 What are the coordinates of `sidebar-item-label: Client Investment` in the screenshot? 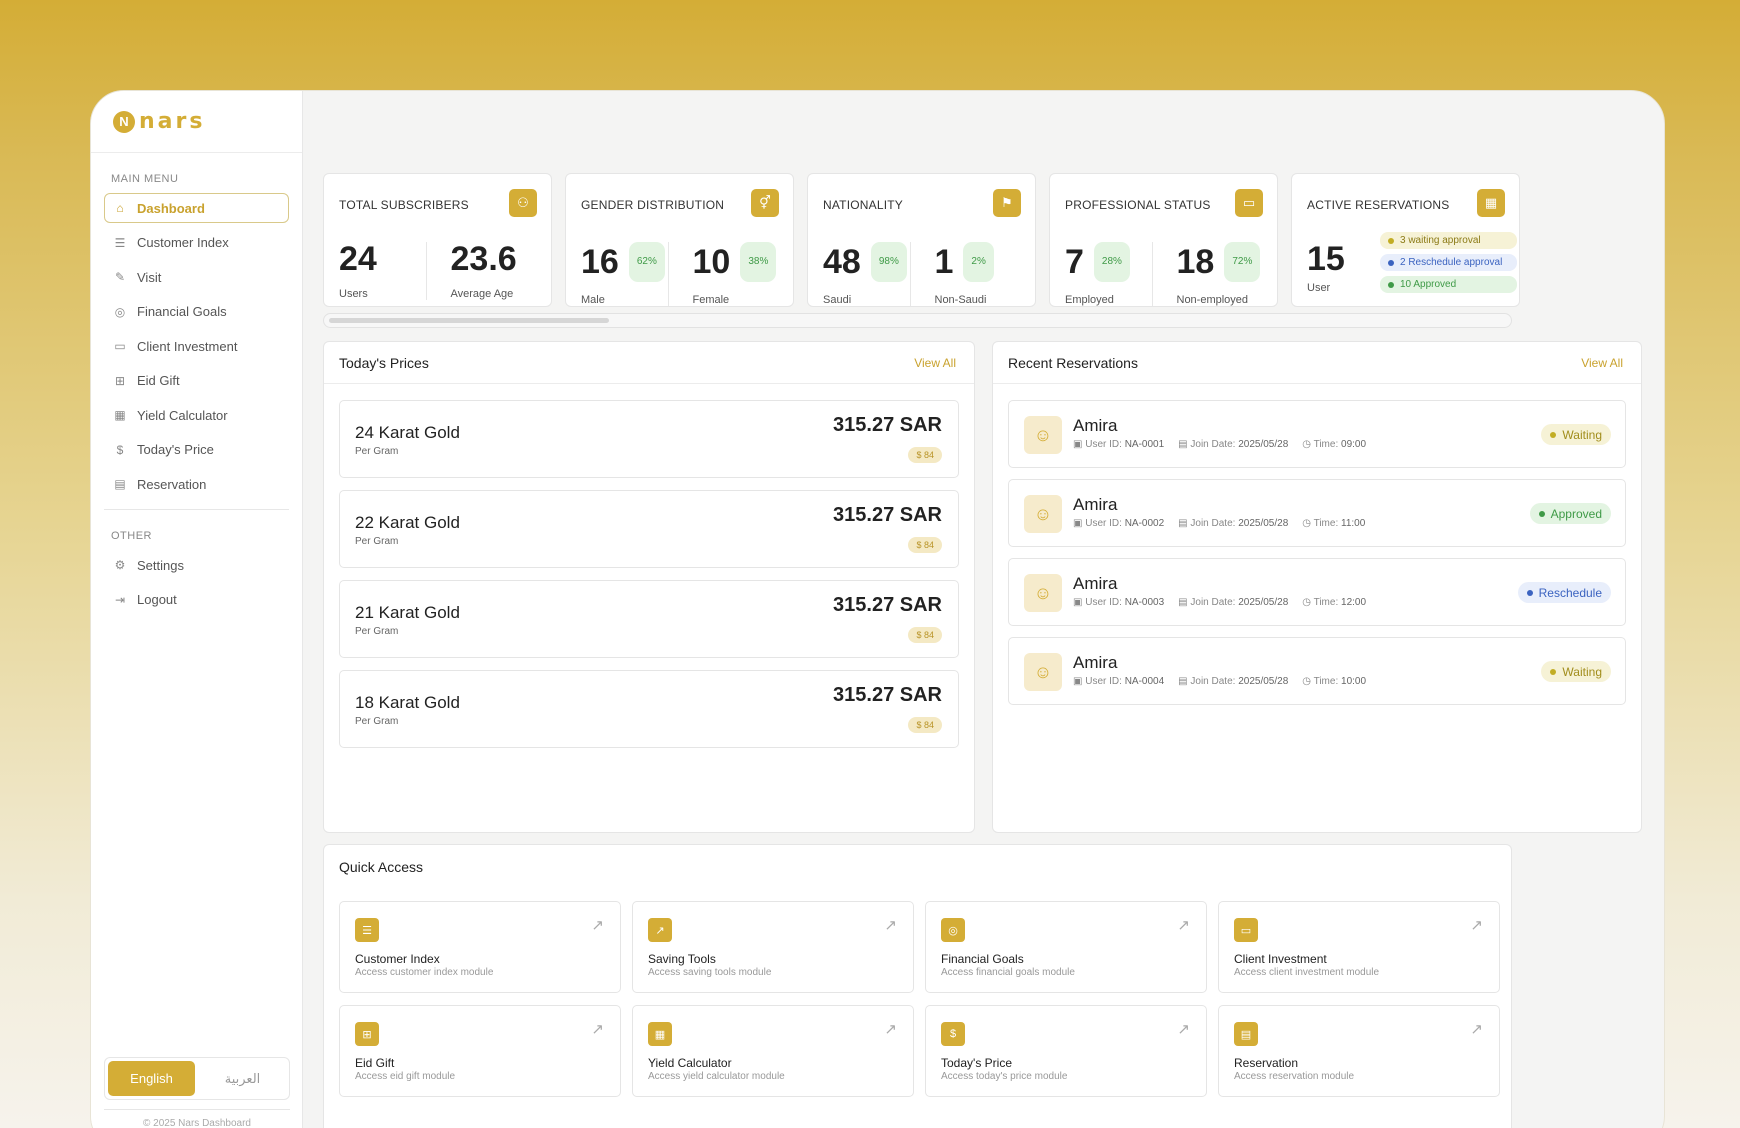 It's located at (187, 346).